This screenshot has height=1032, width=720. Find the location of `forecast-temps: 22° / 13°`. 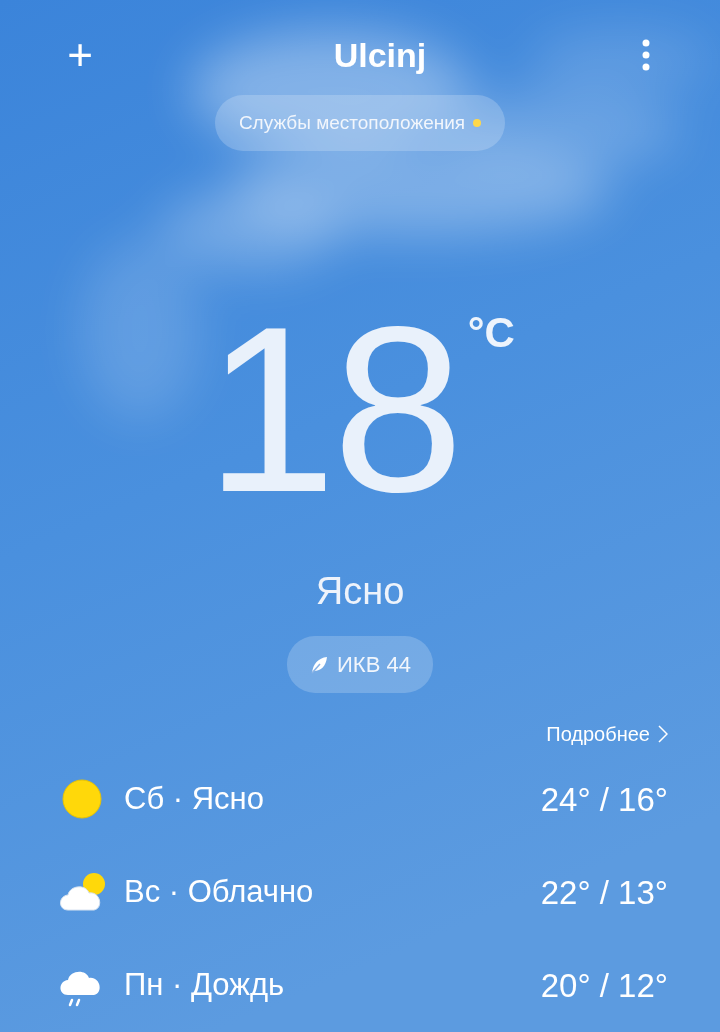

forecast-temps: 22° / 13° is located at coordinates (604, 892).